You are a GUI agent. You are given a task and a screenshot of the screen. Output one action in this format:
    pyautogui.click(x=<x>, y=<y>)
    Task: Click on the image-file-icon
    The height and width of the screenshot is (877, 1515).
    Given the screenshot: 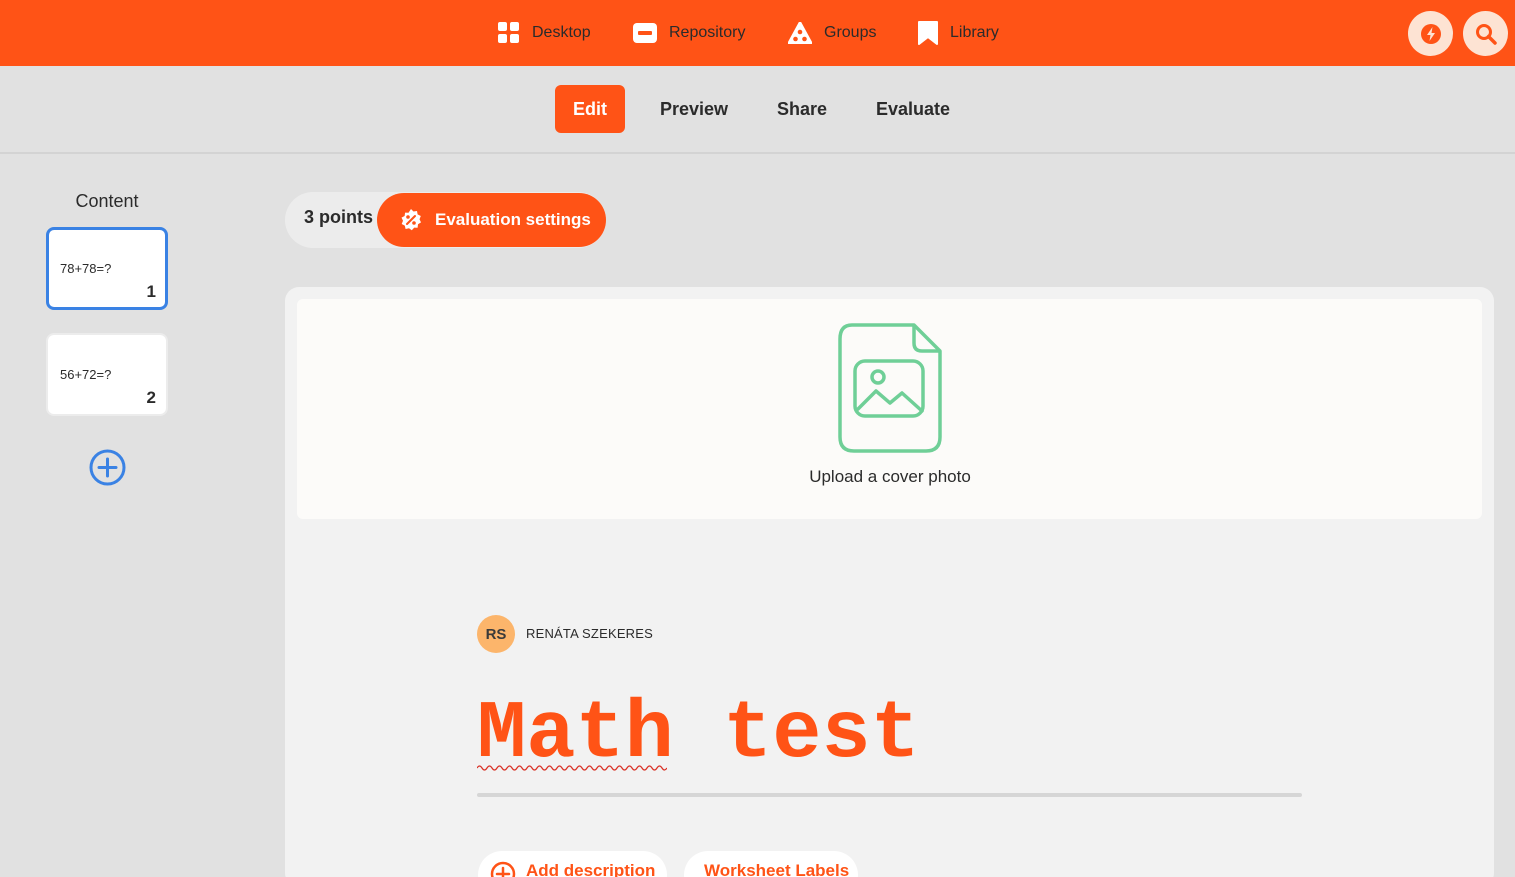 What is the action you would take?
    pyautogui.click(x=890, y=388)
    